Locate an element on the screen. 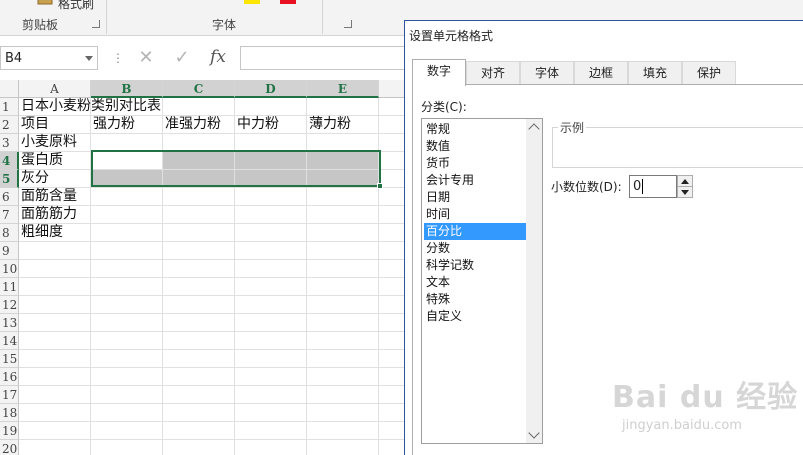 The height and width of the screenshot is (455, 803). row-header: 10 is located at coordinates (9, 269).